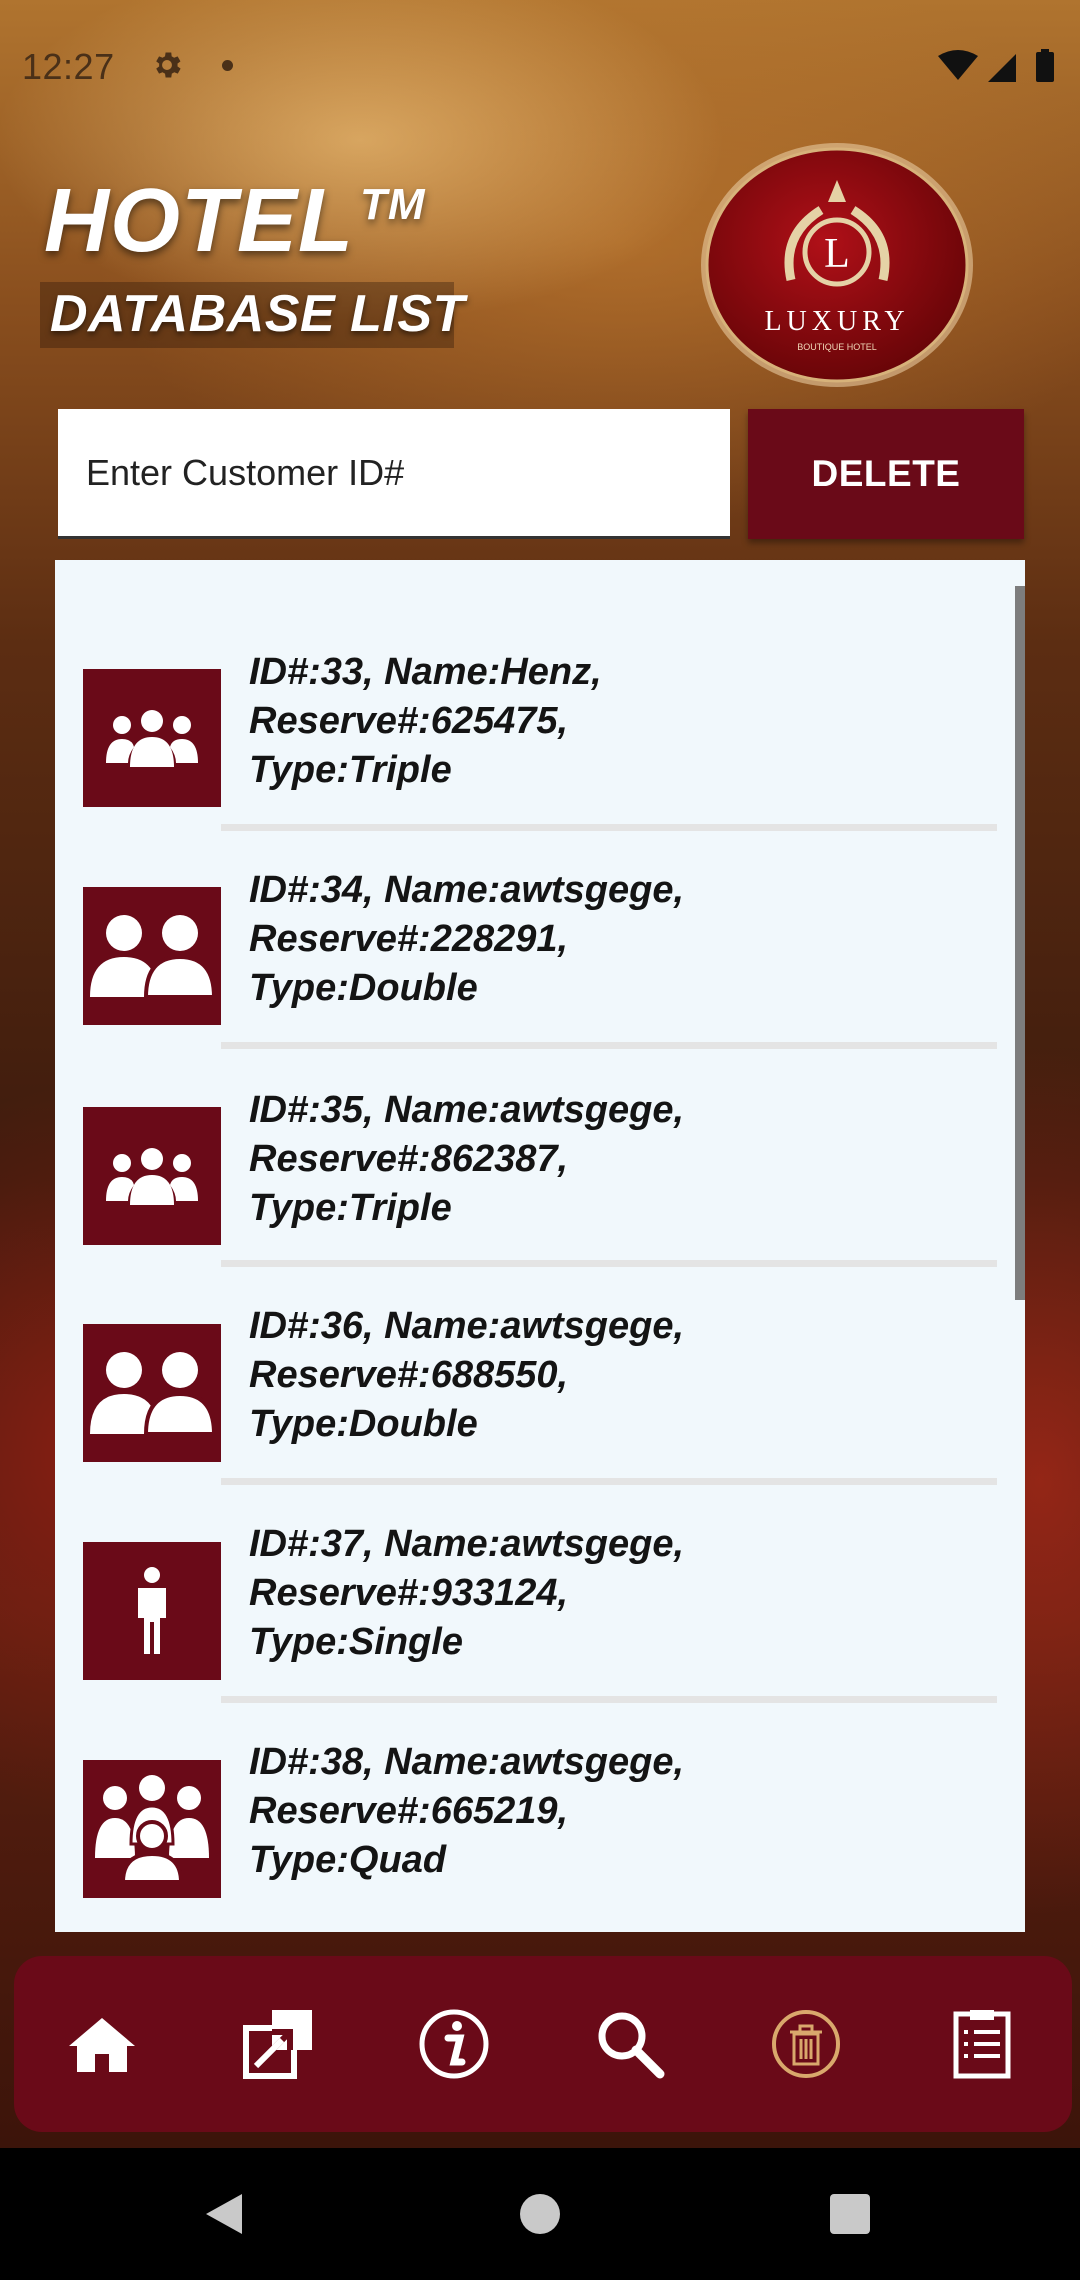 The width and height of the screenshot is (1080, 2280). Describe the element at coordinates (982, 2044) in the screenshot. I see `checklist-icon` at that location.